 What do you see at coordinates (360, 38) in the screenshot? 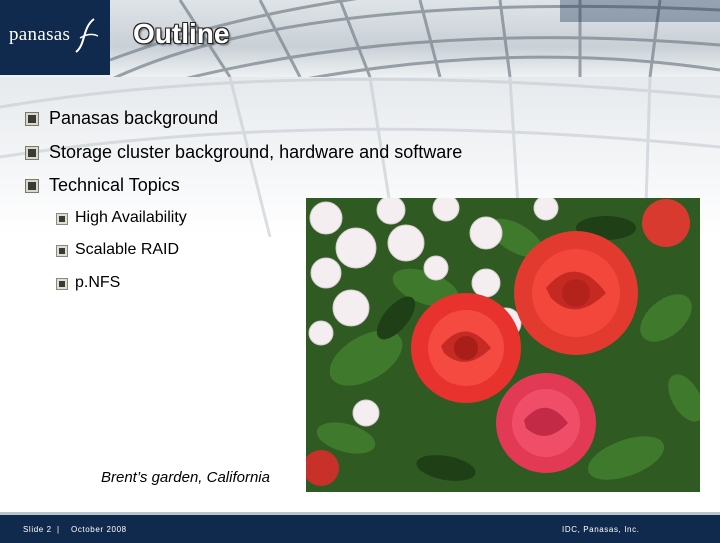
I see `slide-header: panasas Outline` at bounding box center [360, 38].